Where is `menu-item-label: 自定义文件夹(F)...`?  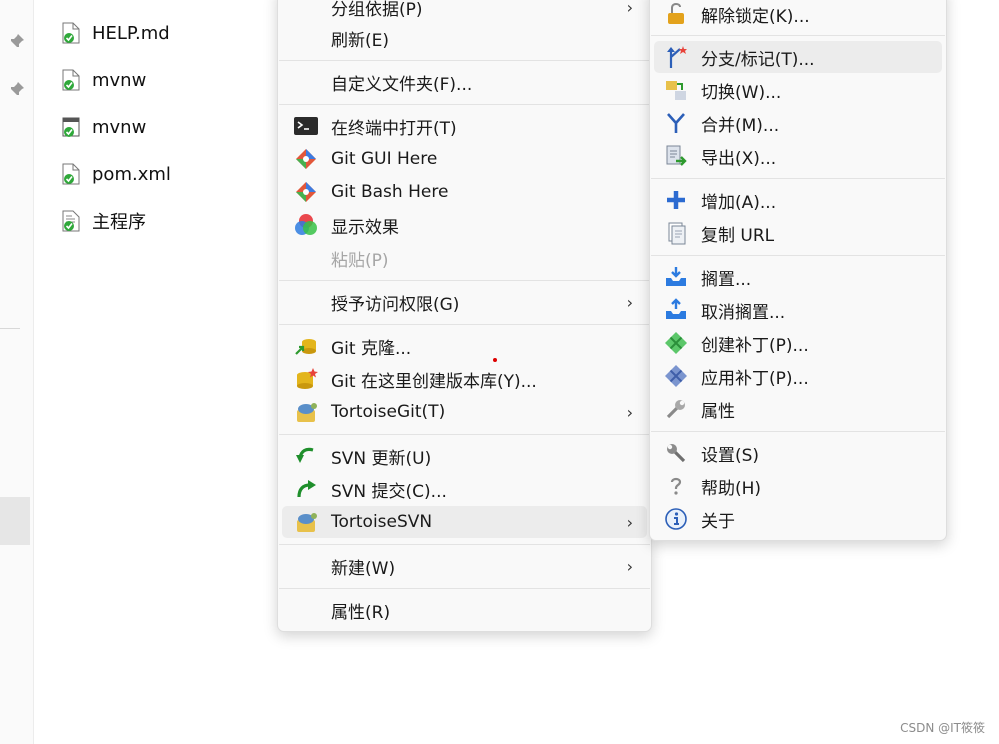
menu-item-label: 自定义文件夹(F)... is located at coordinates (402, 84).